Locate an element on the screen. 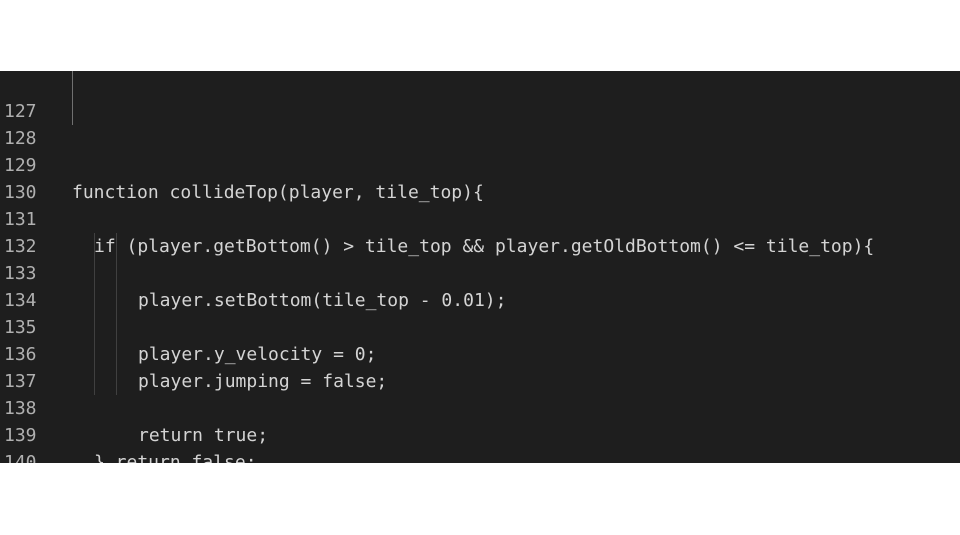 The image size is (960, 535). code-line: 137 is located at coordinates (480, 366).